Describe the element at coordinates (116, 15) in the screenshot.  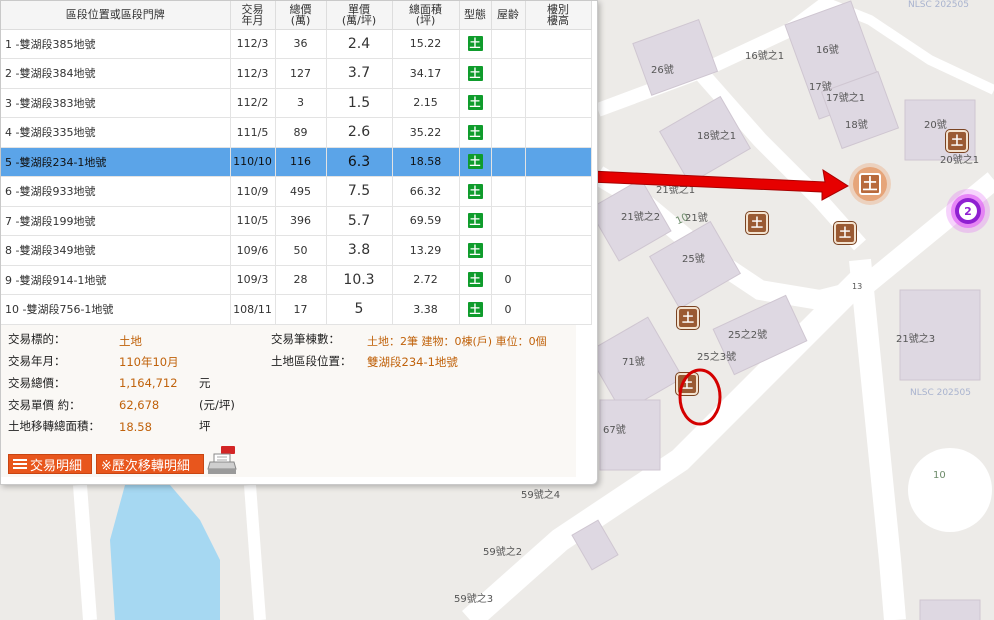
I see `col-header-address: 區段位置或區段門牌` at that location.